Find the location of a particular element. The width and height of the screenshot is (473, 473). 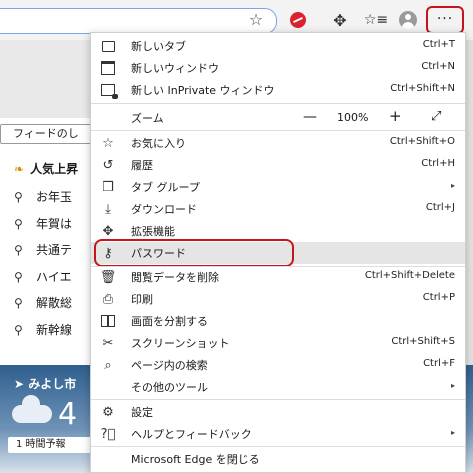

trending-search-item: ⚲ 解散総 is located at coordinates (54, 307).